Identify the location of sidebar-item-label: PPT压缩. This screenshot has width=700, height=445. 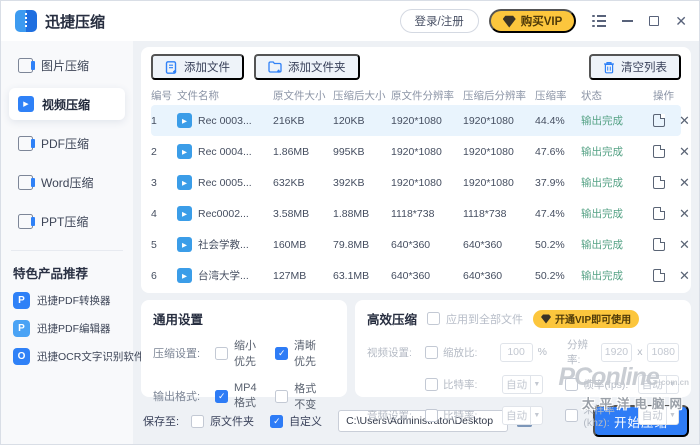
(65, 221).